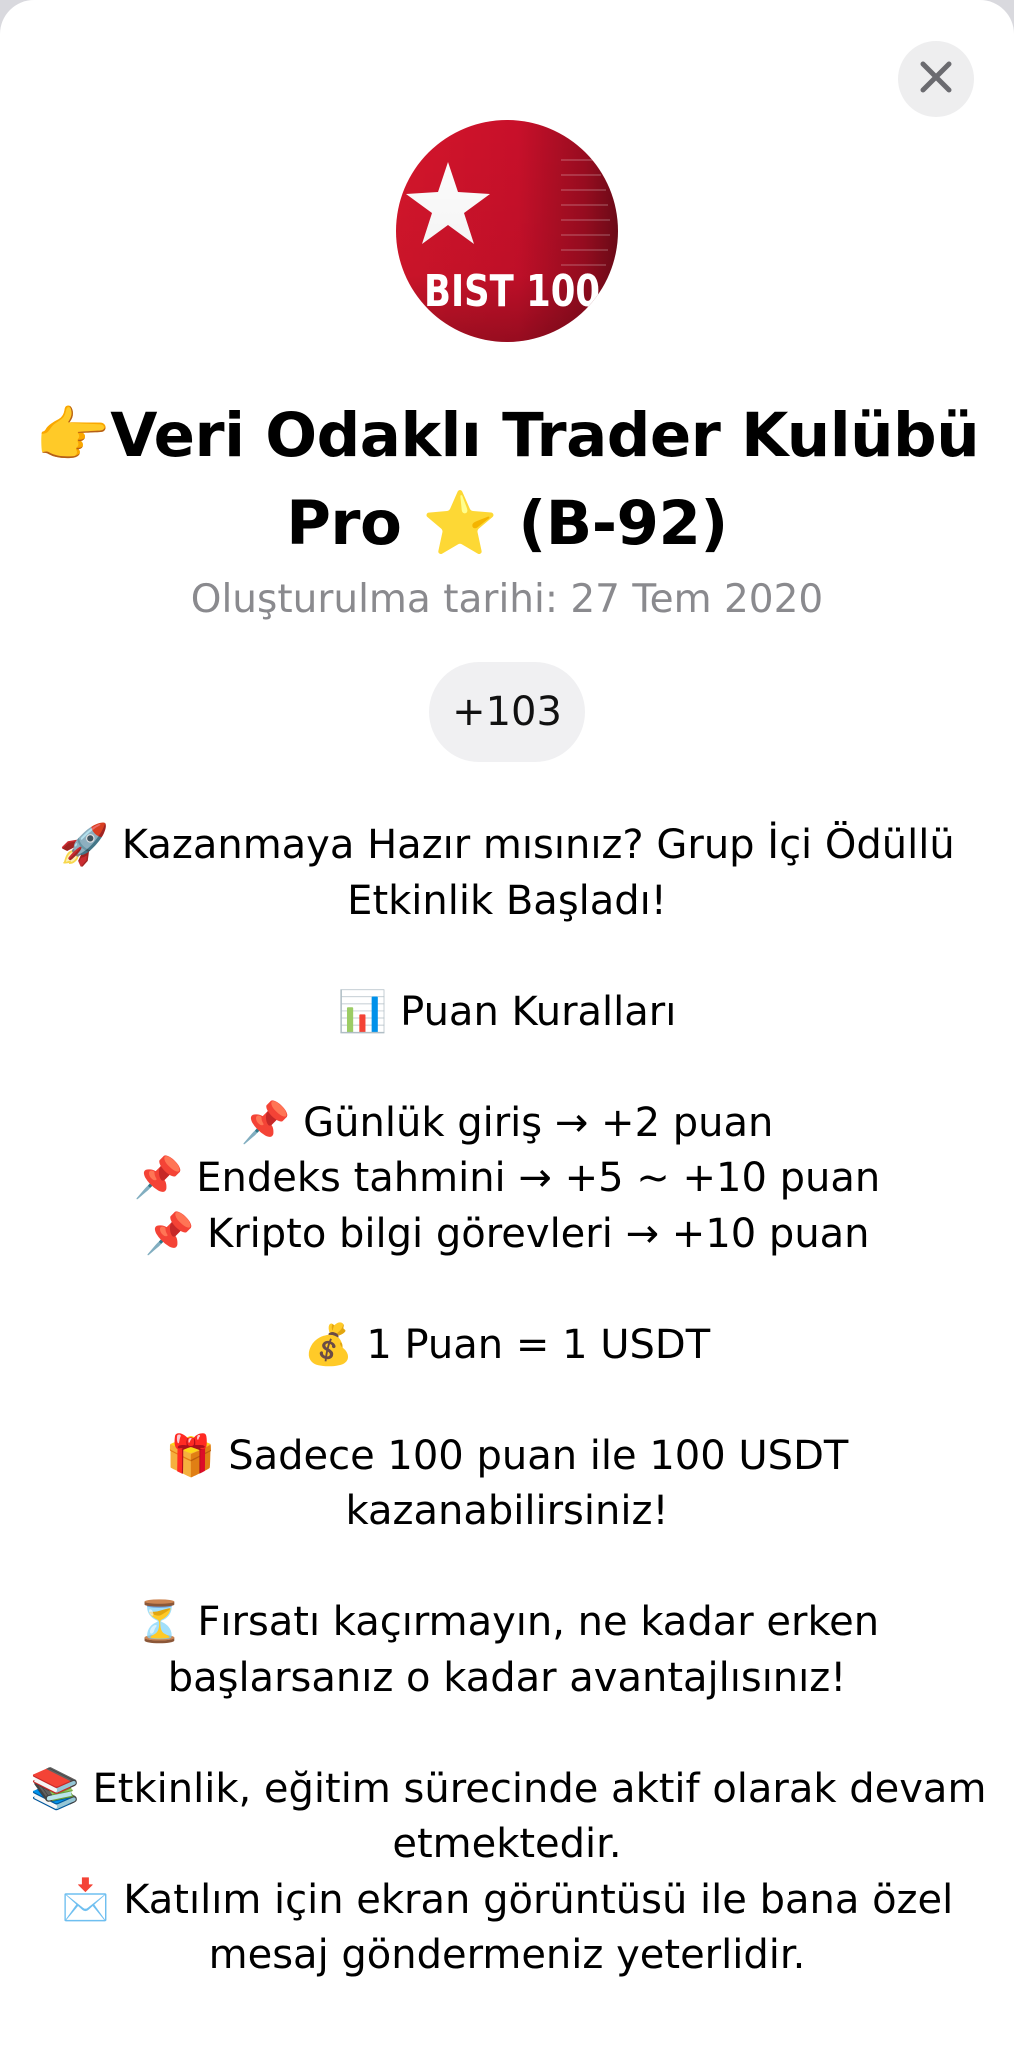  Describe the element at coordinates (507, 480) in the screenshot. I see `group-title: 👉Veri Odaklı Trader Kulübü Pro ⭐ (B-92)` at that location.